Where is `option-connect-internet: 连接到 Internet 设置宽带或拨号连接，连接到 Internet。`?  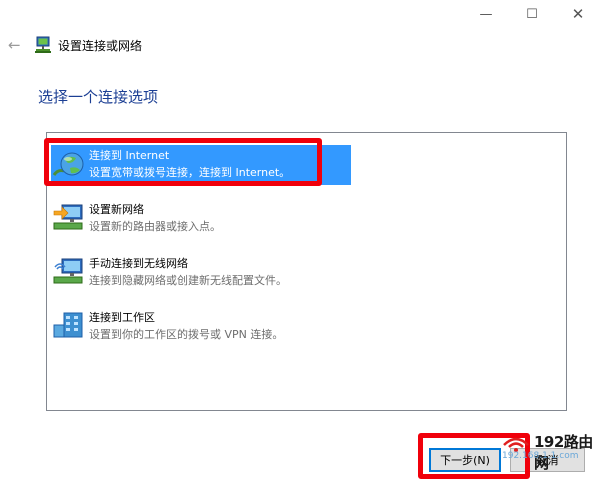 option-connect-internet: 连接到 Internet 设置宽带或拨号连接，连接到 Internet。 is located at coordinates (201, 165).